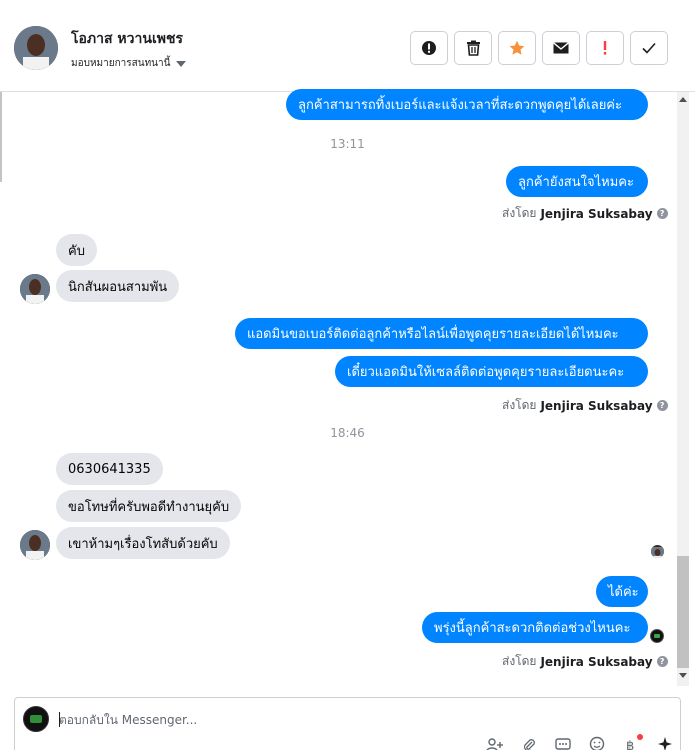 This screenshot has width=695, height=750. What do you see at coordinates (127, 39) in the screenshot?
I see `contact-name: โอภาส หวานเพชร` at bounding box center [127, 39].